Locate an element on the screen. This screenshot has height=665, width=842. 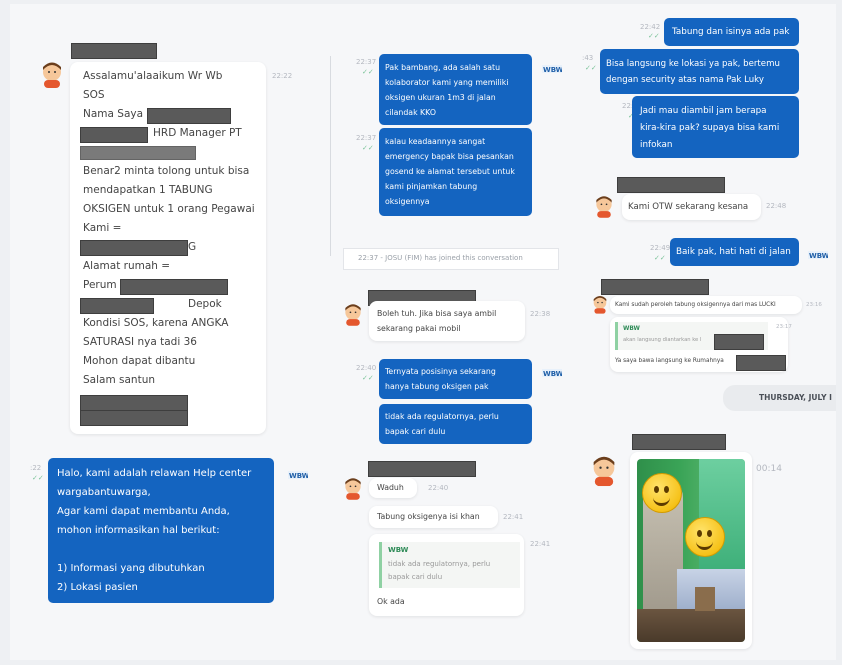
redacted-sender-name is located at coordinates (422, 469).